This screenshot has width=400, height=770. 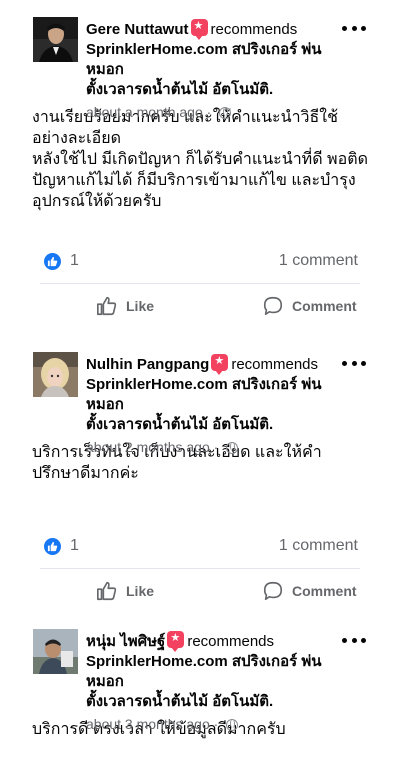 What do you see at coordinates (148, 447) in the screenshot?
I see `timestamp: about 2 months ago` at bounding box center [148, 447].